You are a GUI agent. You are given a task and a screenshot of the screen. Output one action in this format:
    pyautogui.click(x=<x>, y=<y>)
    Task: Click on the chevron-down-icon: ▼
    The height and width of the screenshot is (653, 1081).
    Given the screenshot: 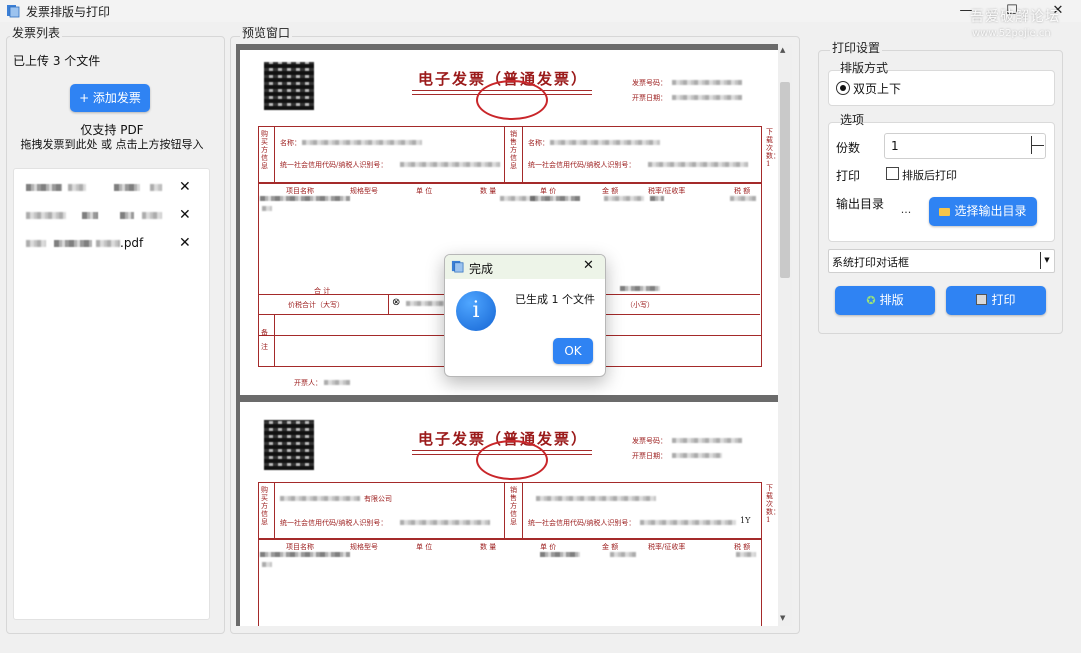 What is the action you would take?
    pyautogui.click(x=1046, y=260)
    